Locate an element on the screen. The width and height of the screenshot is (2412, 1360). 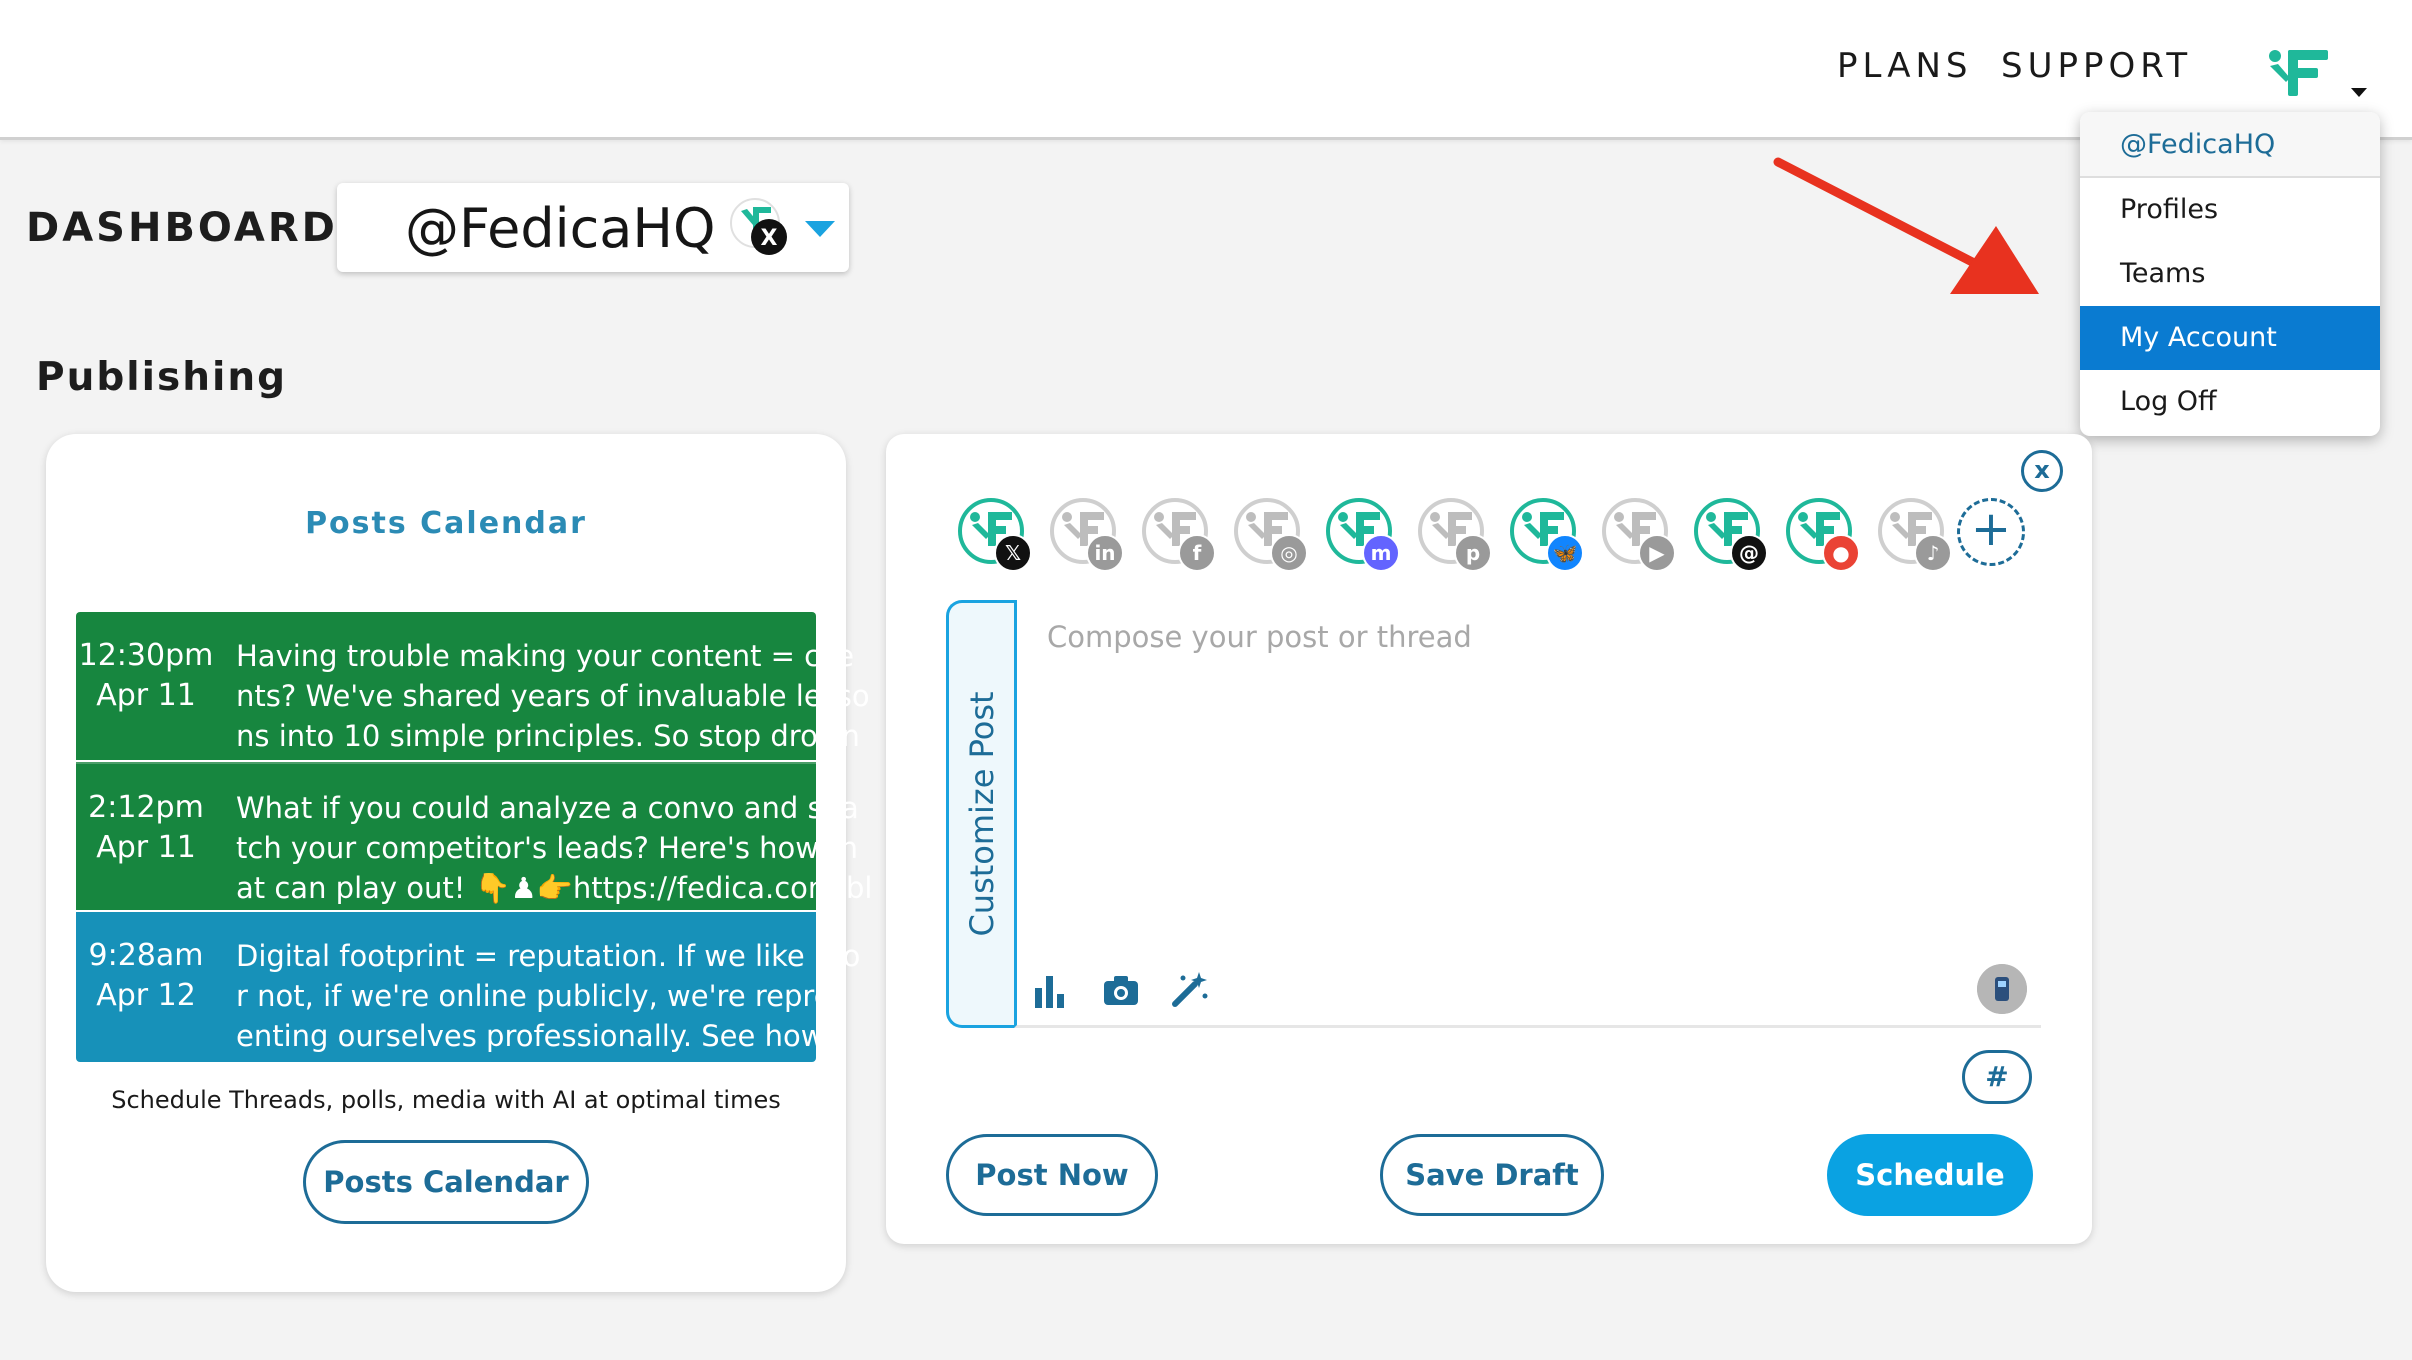
dropdown-arrow-icon is located at coordinates (820, 229).